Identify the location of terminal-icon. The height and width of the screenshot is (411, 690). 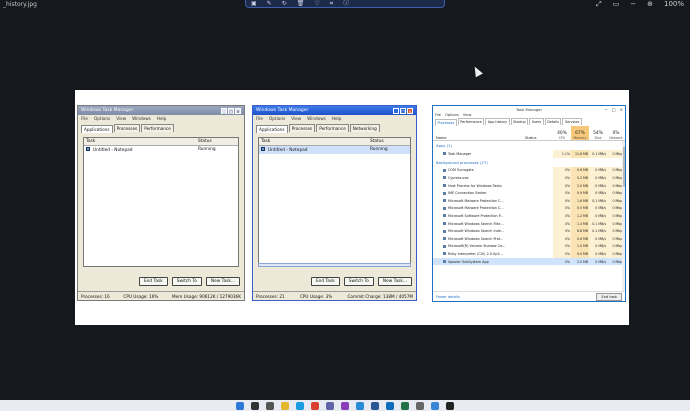
(450, 405).